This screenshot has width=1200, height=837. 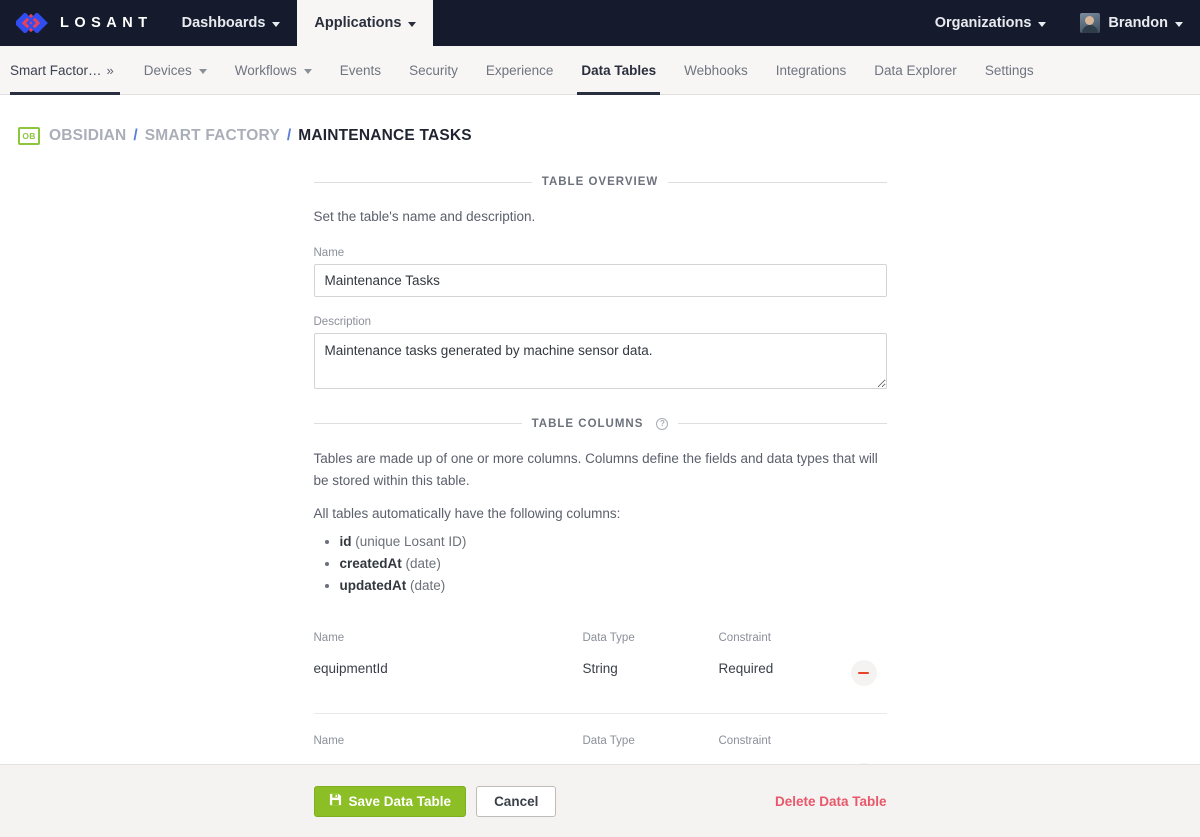 I want to click on subnav-item-settings: Settings, so click(x=1009, y=70).